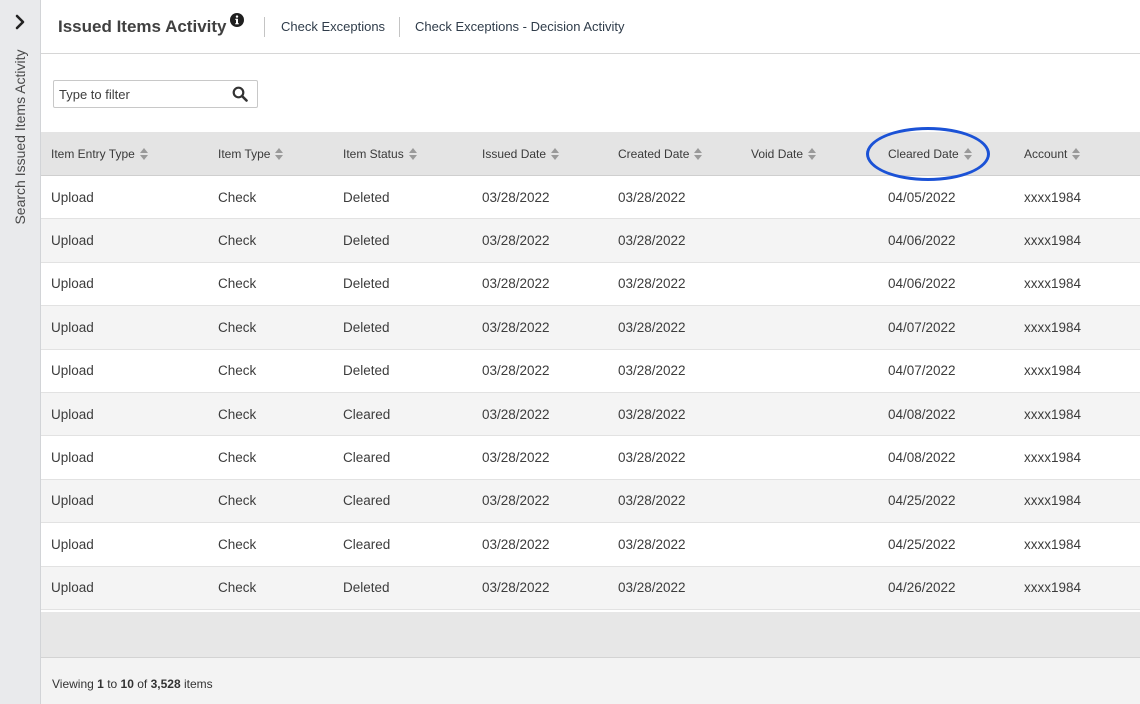  Describe the element at coordinates (1046, 153) in the screenshot. I see `column-header-label: Account` at that location.